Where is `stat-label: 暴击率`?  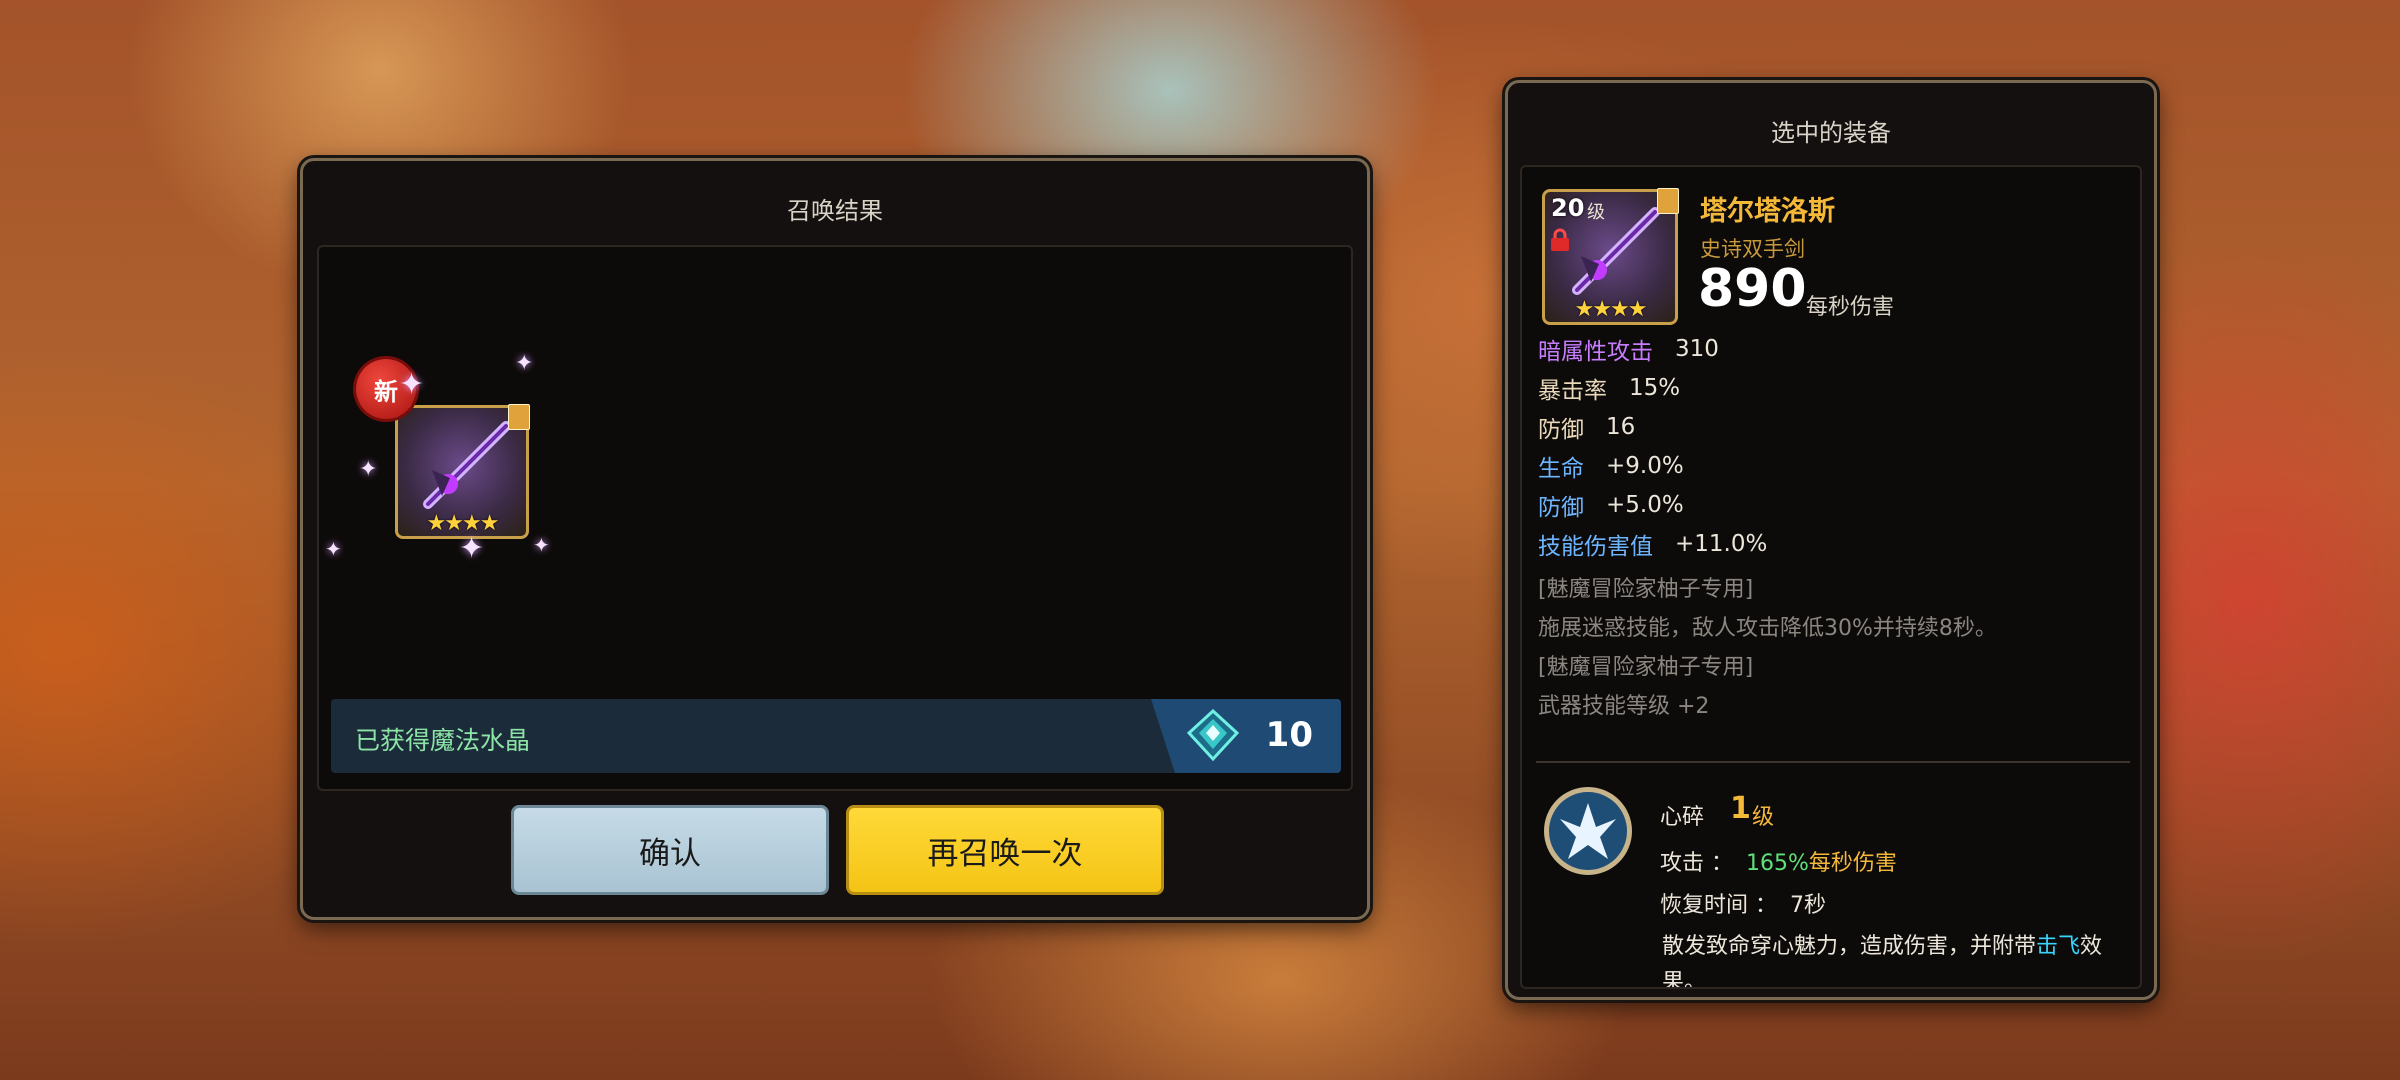
stat-label: 暴击率 is located at coordinates (1572, 391).